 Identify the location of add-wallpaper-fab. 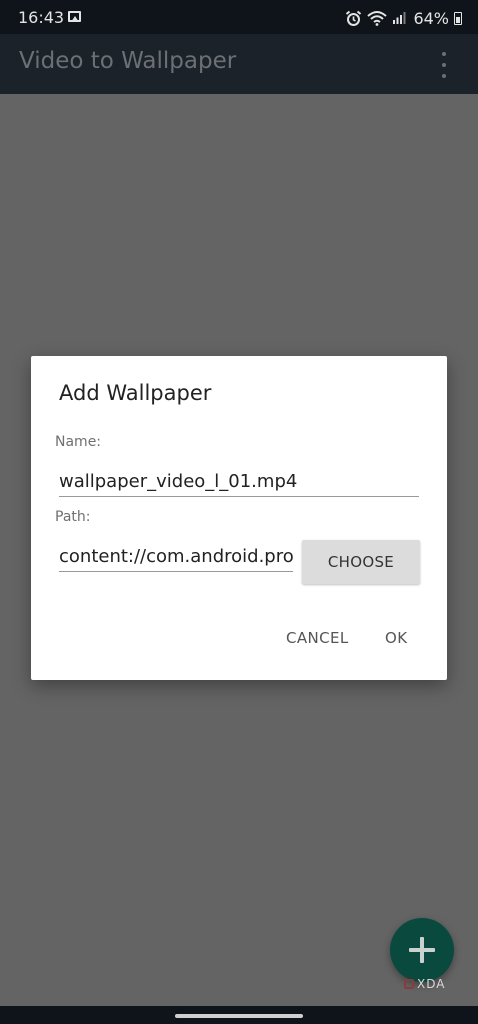
(422, 950).